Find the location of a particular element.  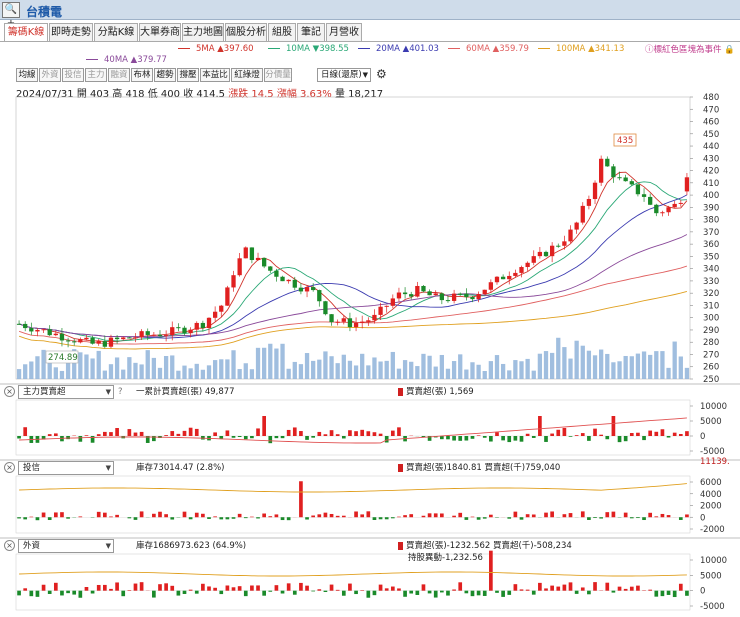

high-label: 435 is located at coordinates (625, 141).